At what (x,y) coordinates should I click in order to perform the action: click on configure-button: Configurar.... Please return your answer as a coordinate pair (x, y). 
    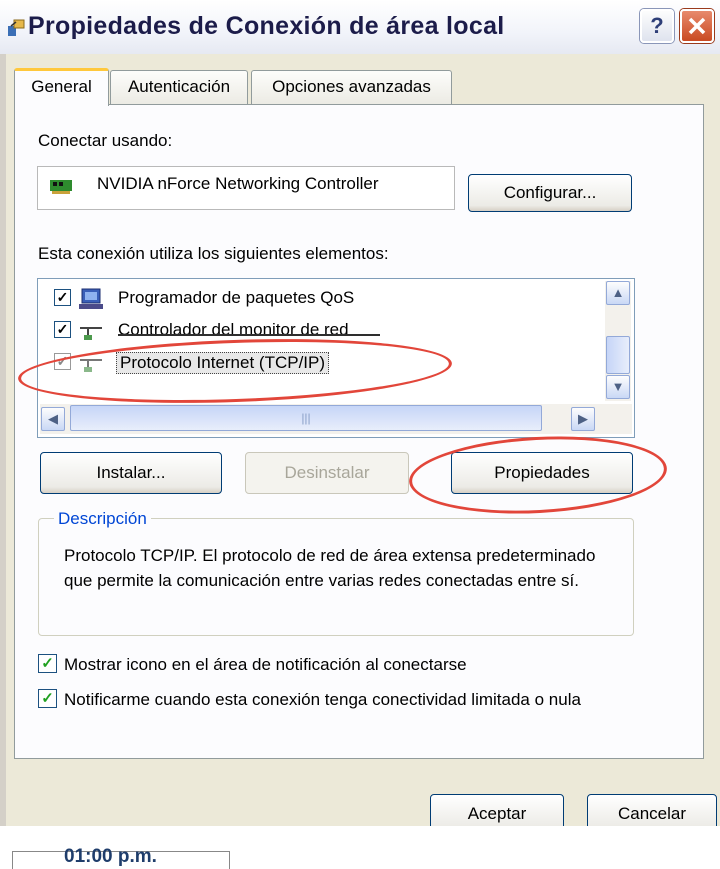
    Looking at the image, I should click on (550, 193).